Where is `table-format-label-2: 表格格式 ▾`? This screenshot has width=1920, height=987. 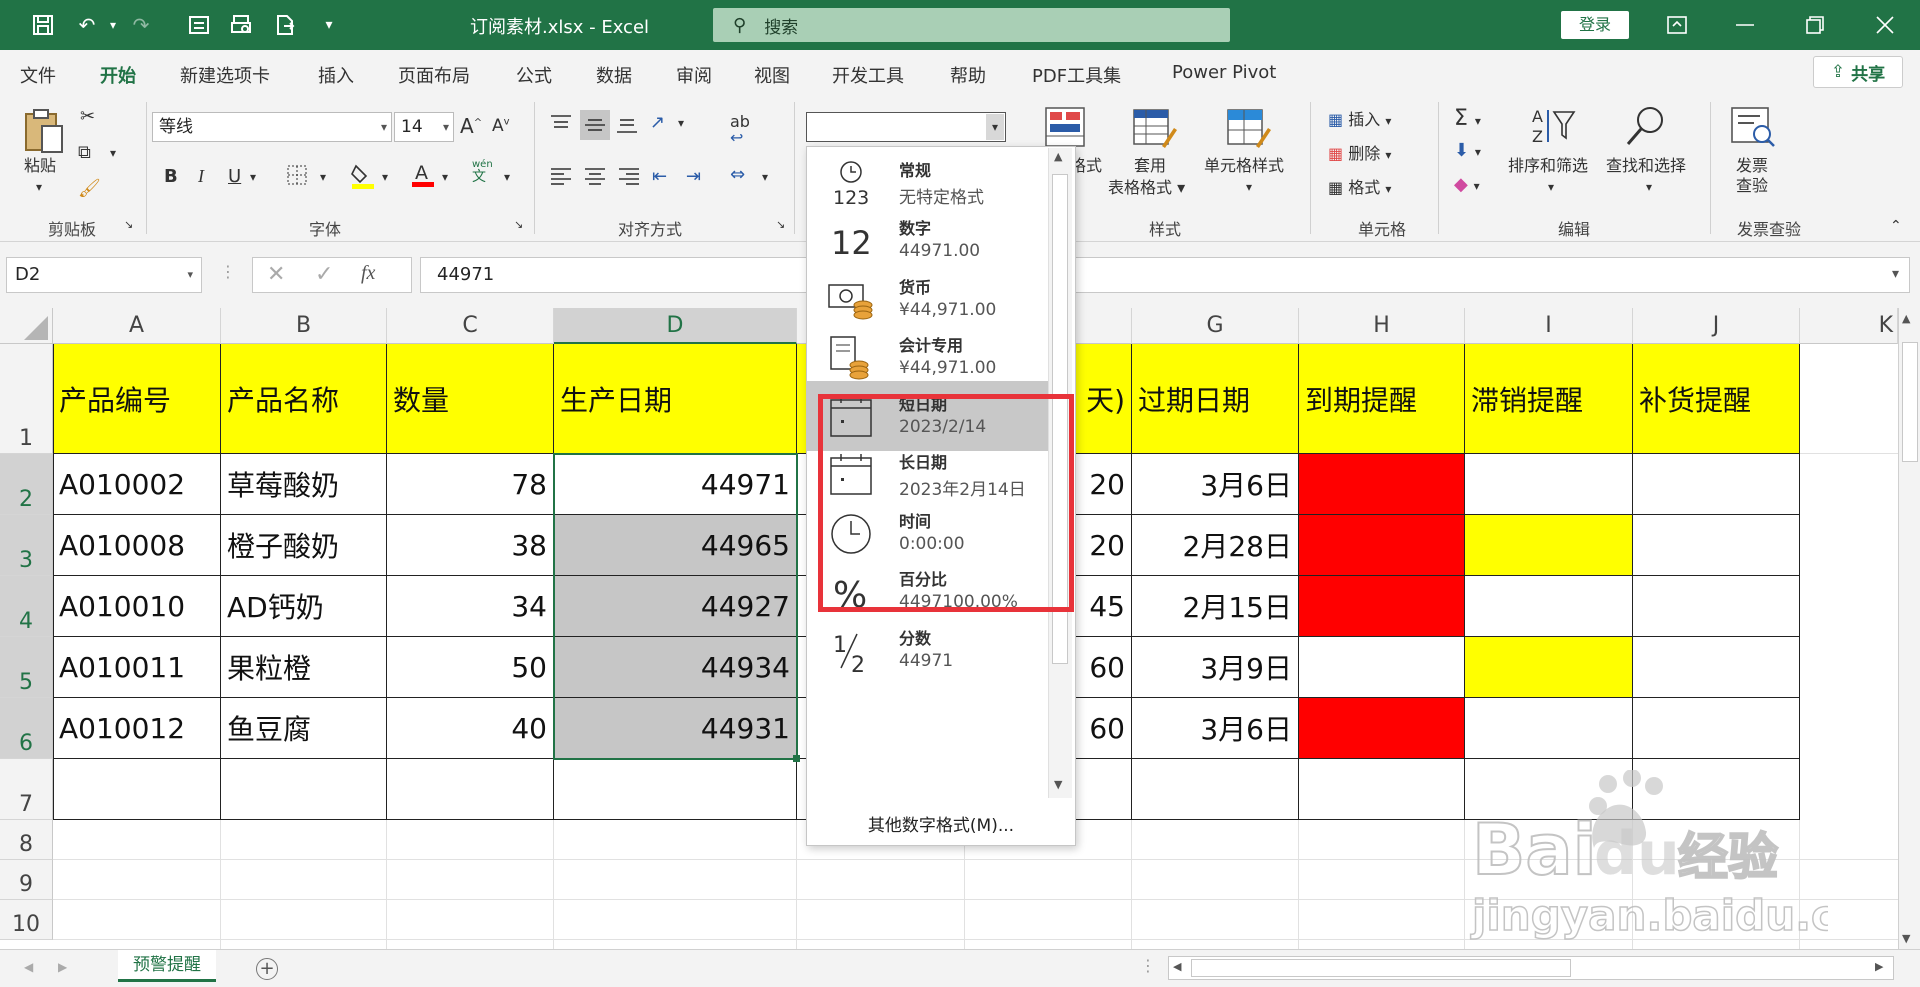
table-format-label-2: 表格格式 ▾ is located at coordinates (1146, 188).